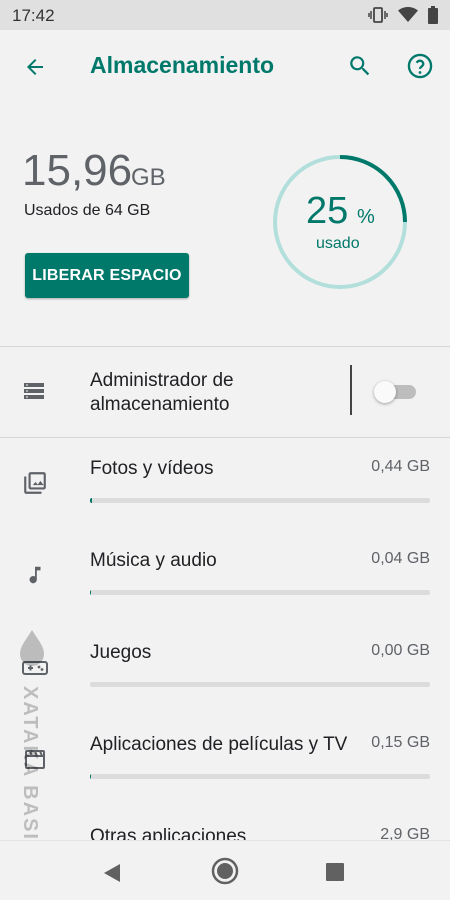  Describe the element at coordinates (35, 483) in the screenshot. I see `photo-library-icon` at that location.